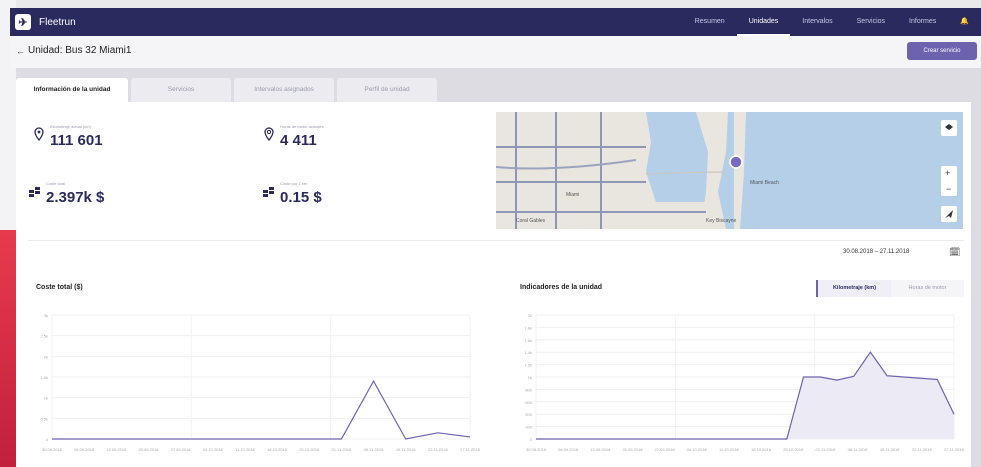 The height and width of the screenshot is (467, 981). What do you see at coordinates (387, 90) in the screenshot?
I see `tab-unit-profile: Perfil de unidad` at bounding box center [387, 90].